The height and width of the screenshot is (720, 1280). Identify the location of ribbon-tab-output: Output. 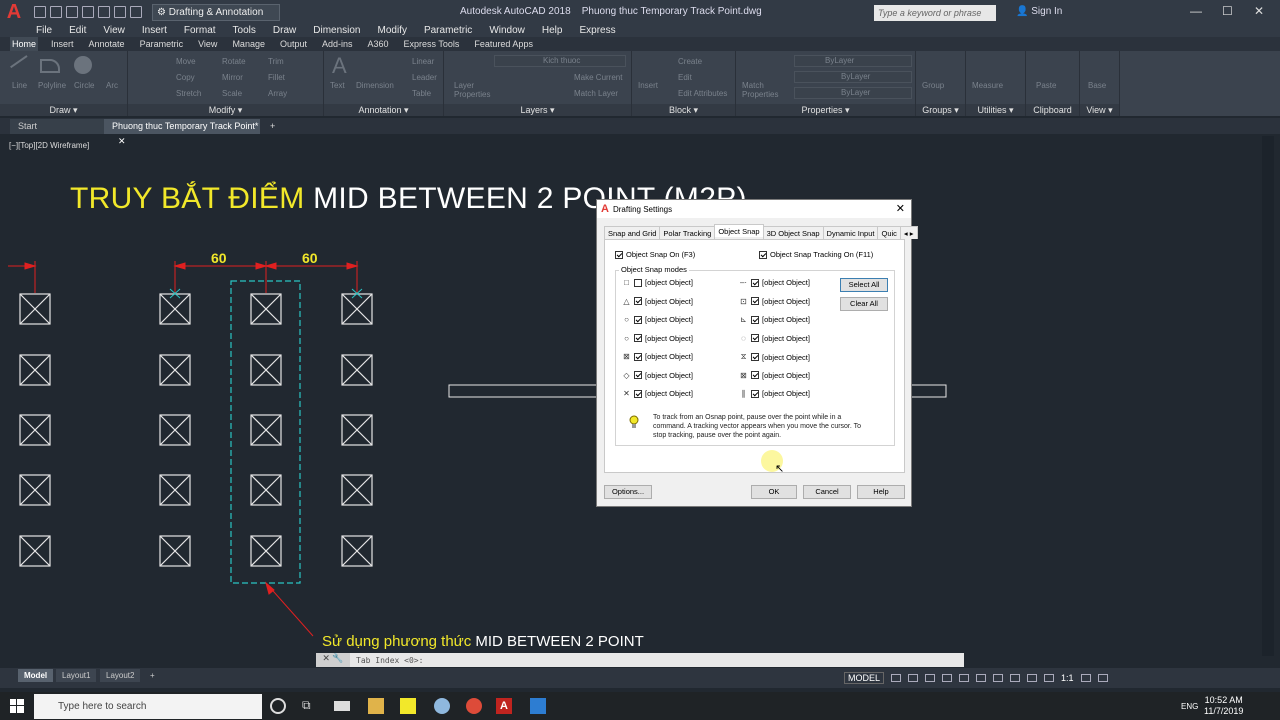
(293, 44).